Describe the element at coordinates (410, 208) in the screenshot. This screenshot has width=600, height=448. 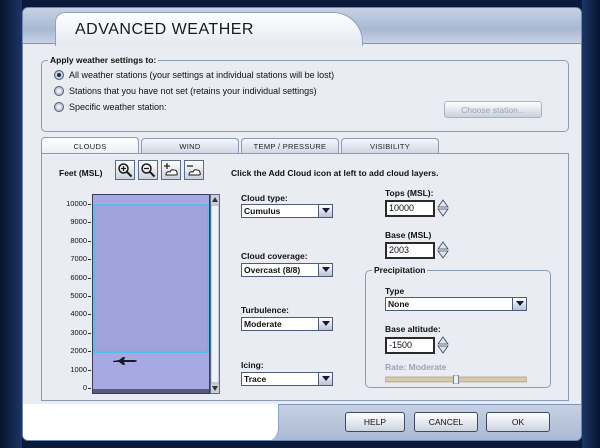
I see `tops-input: 10000` at that location.